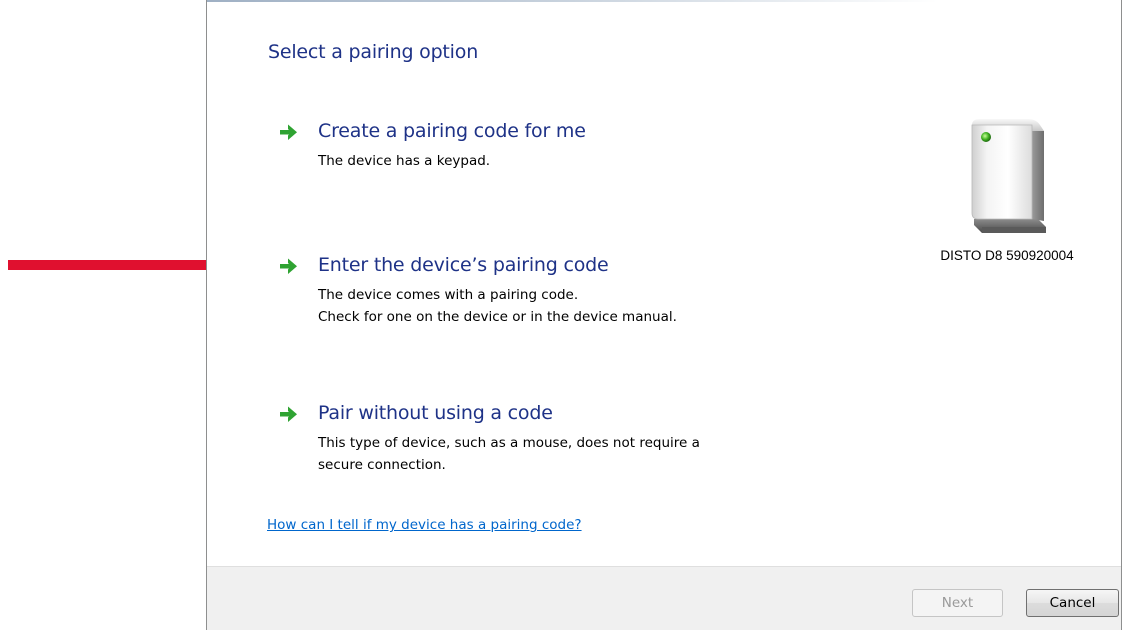 The image size is (1124, 630). Describe the element at coordinates (1007, 255) in the screenshot. I see `device-name: DISTO D8 590920004` at that location.